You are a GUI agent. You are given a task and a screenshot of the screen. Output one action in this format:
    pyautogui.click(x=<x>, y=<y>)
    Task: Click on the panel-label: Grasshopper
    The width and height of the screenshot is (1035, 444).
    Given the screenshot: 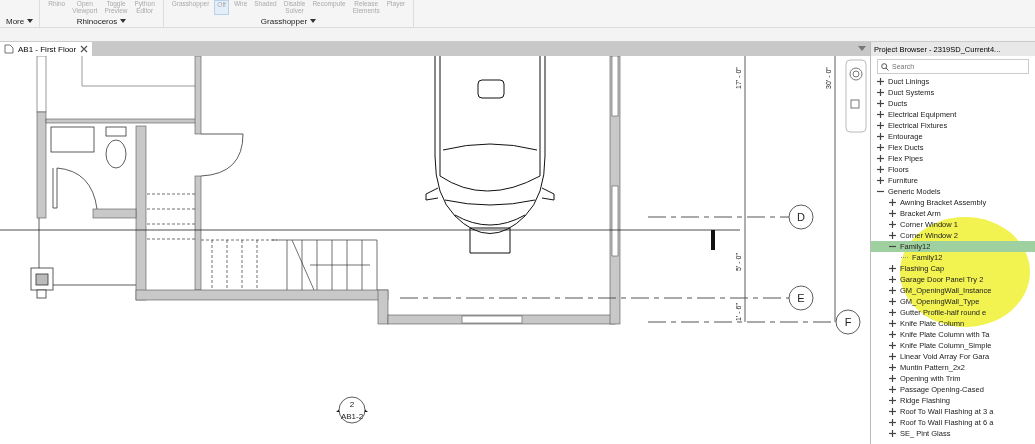 What is the action you would take?
    pyautogui.click(x=288, y=21)
    